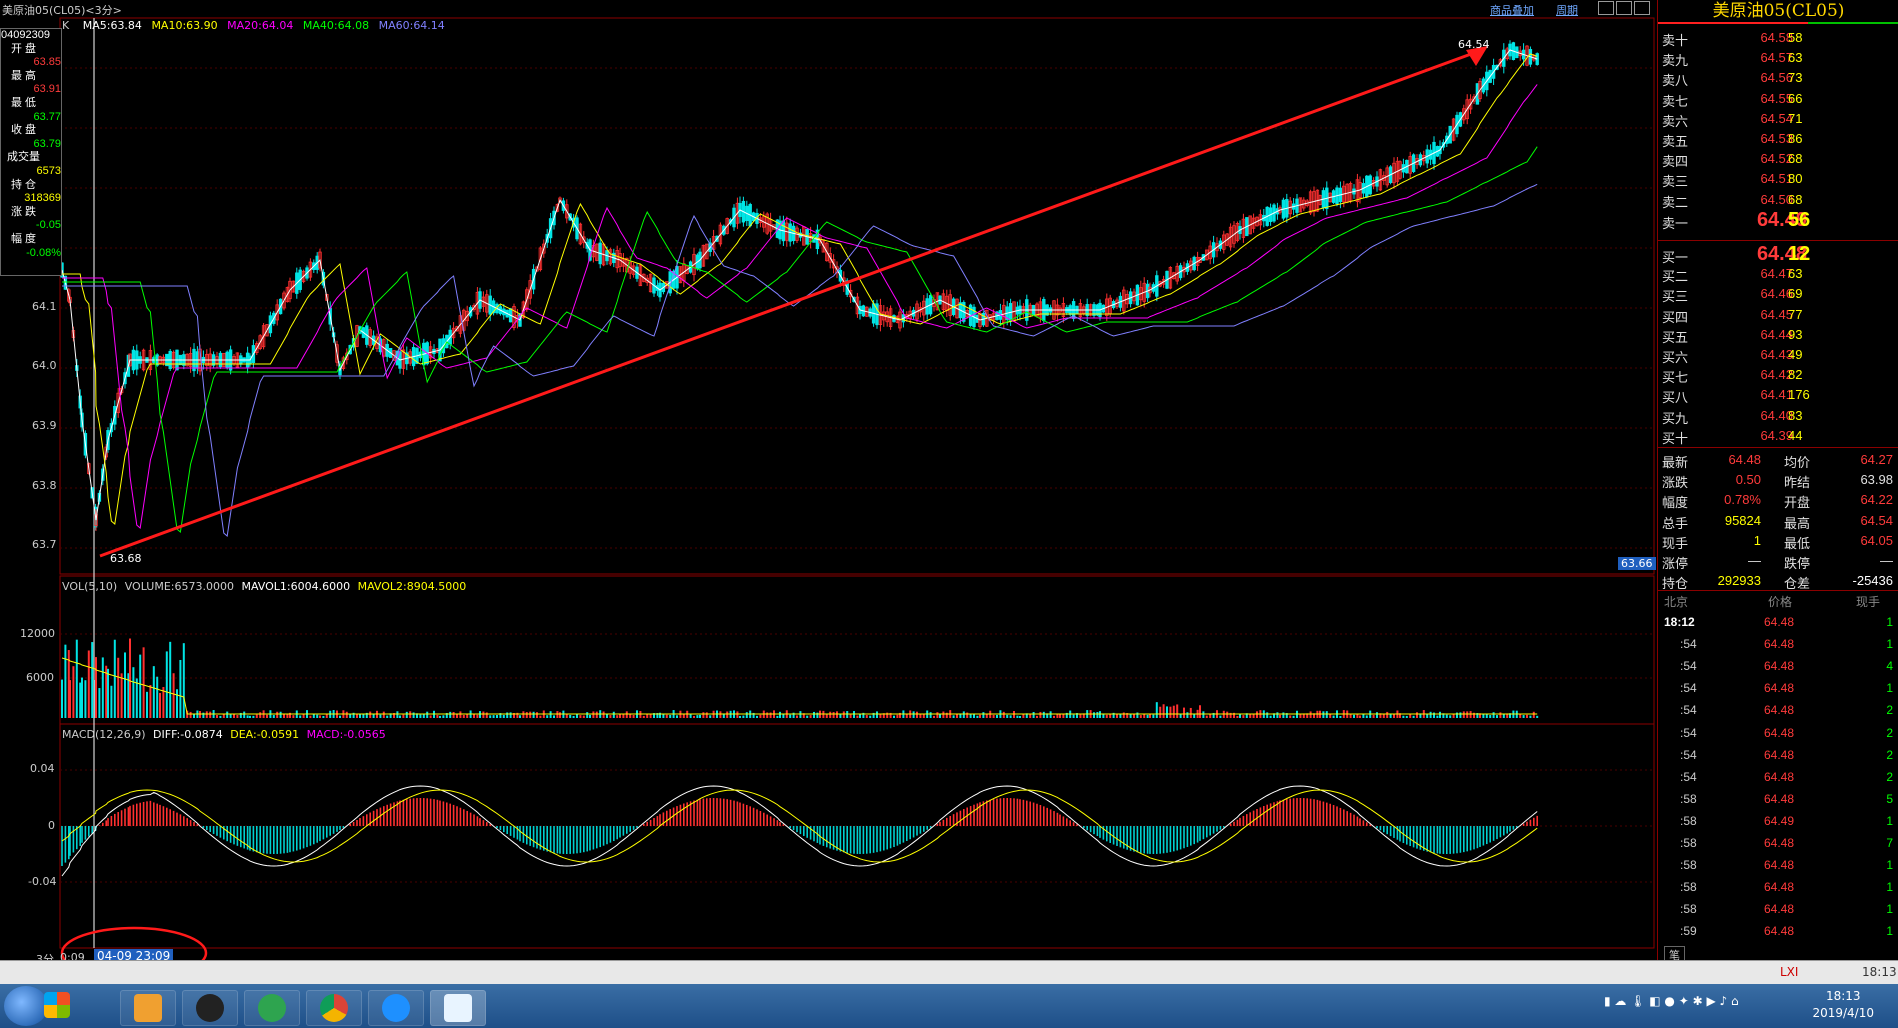 The height and width of the screenshot is (1028, 1898). Describe the element at coordinates (1778, 355) in the screenshot. I see `bid-row: 买六 64.43 49` at that location.